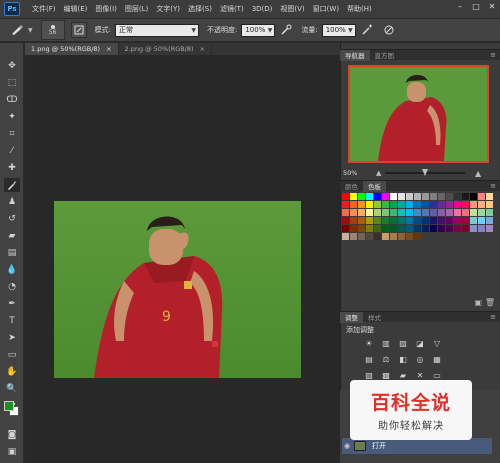 This screenshot has width=500, height=463. I want to click on new-swatch-icon: ▣, so click(478, 302).